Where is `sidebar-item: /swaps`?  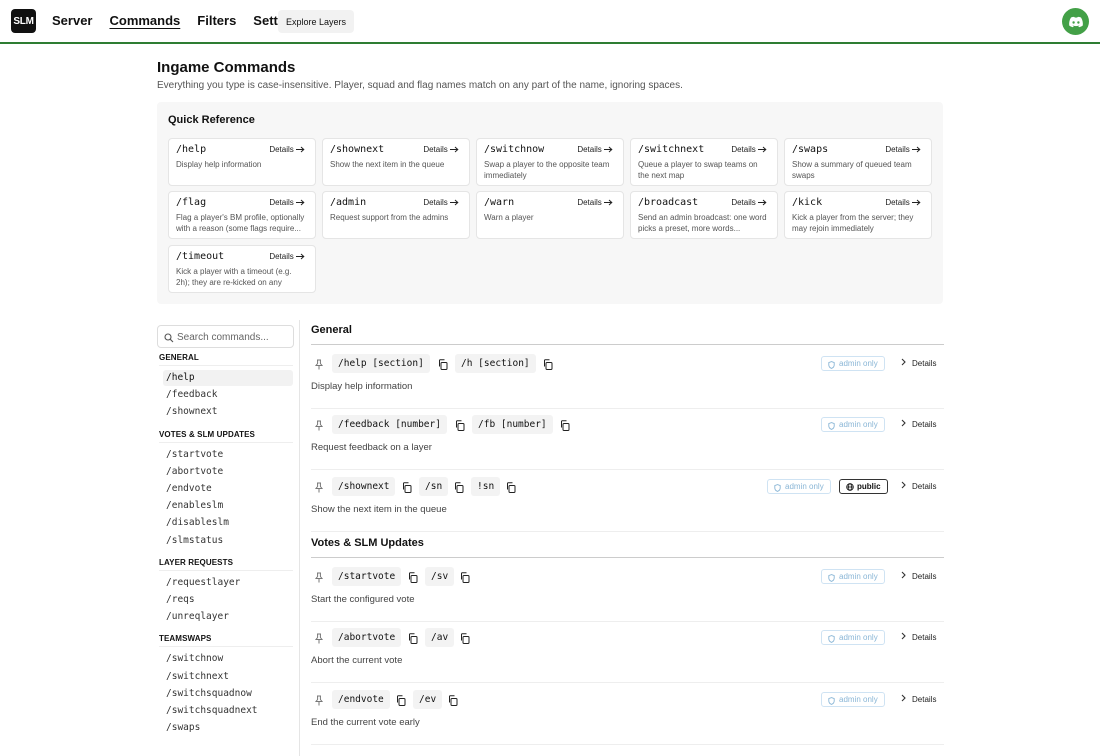
sidebar-item: /swaps is located at coordinates (228, 728).